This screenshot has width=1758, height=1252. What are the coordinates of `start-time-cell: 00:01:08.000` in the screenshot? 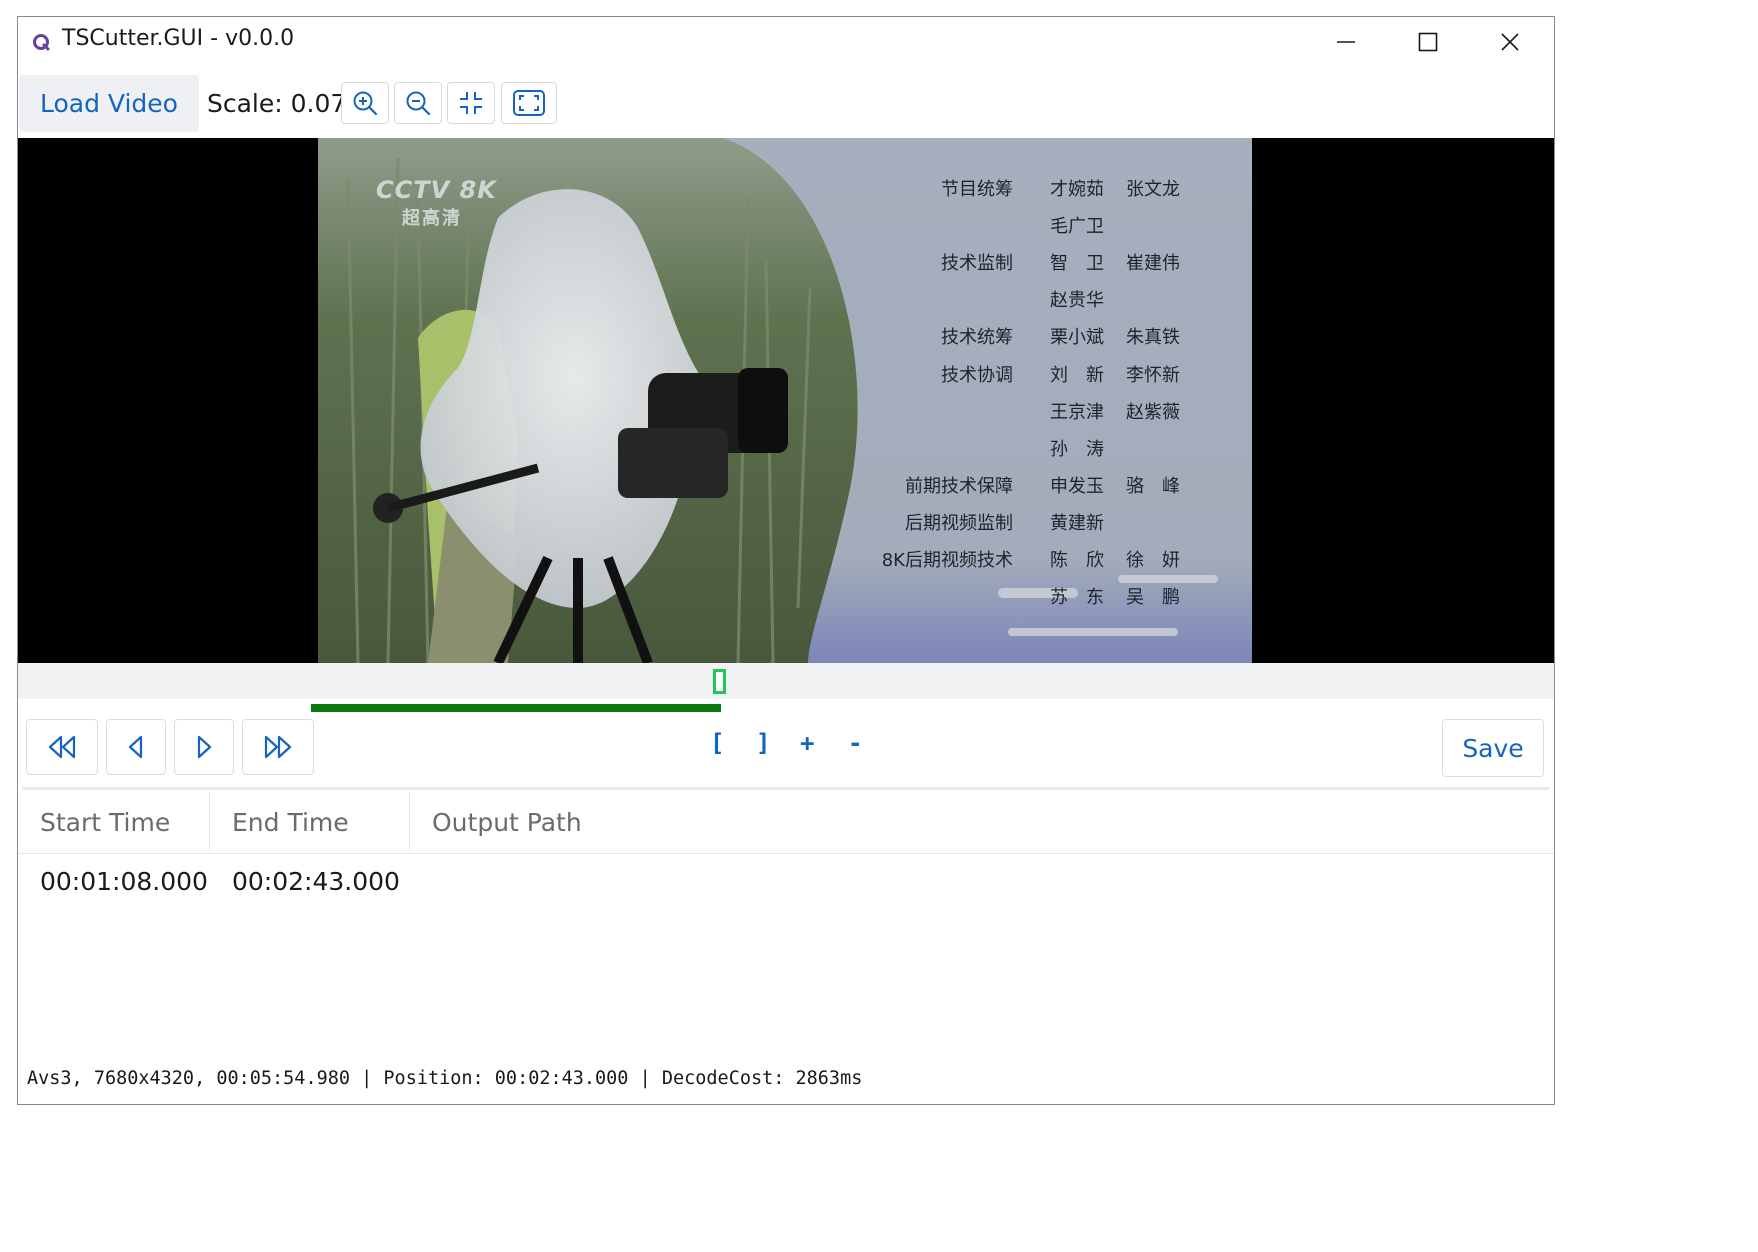 It's located at (124, 881).